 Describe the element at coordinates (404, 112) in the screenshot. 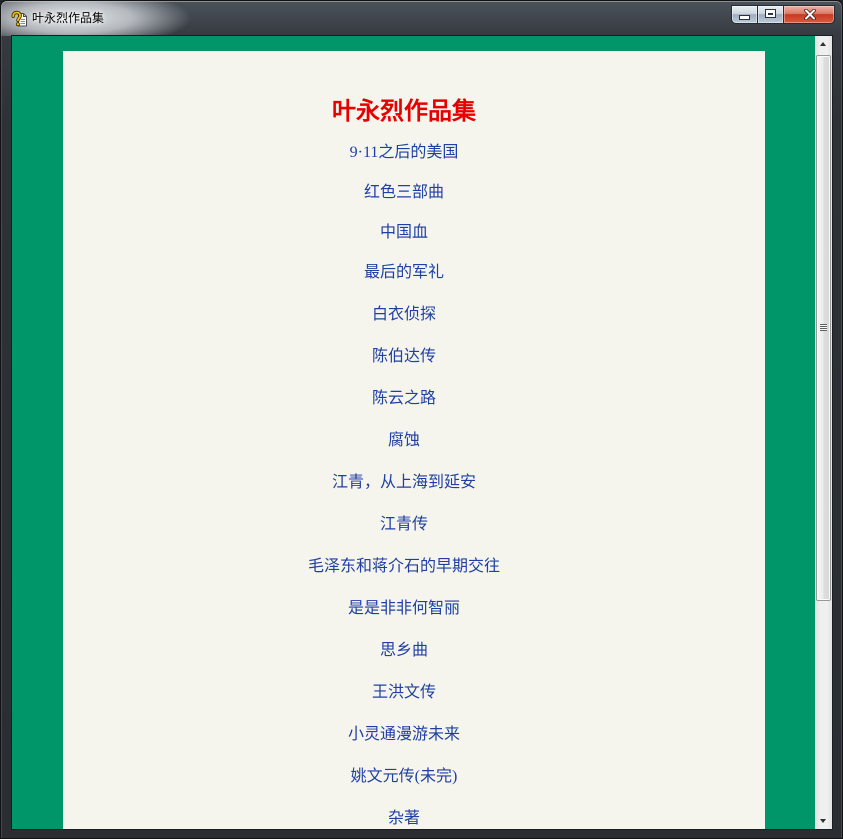

I see `page-title: 叶永烈作品集` at that location.